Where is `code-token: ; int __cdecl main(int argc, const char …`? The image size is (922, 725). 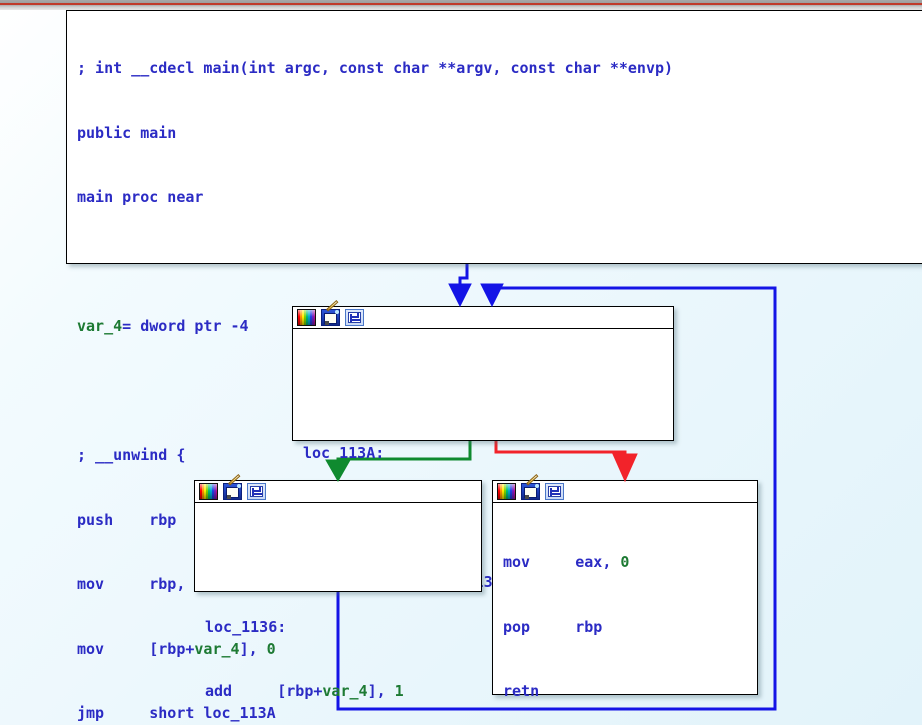
code-token: ; int __cdecl main(int argc, const char … is located at coordinates (375, 68).